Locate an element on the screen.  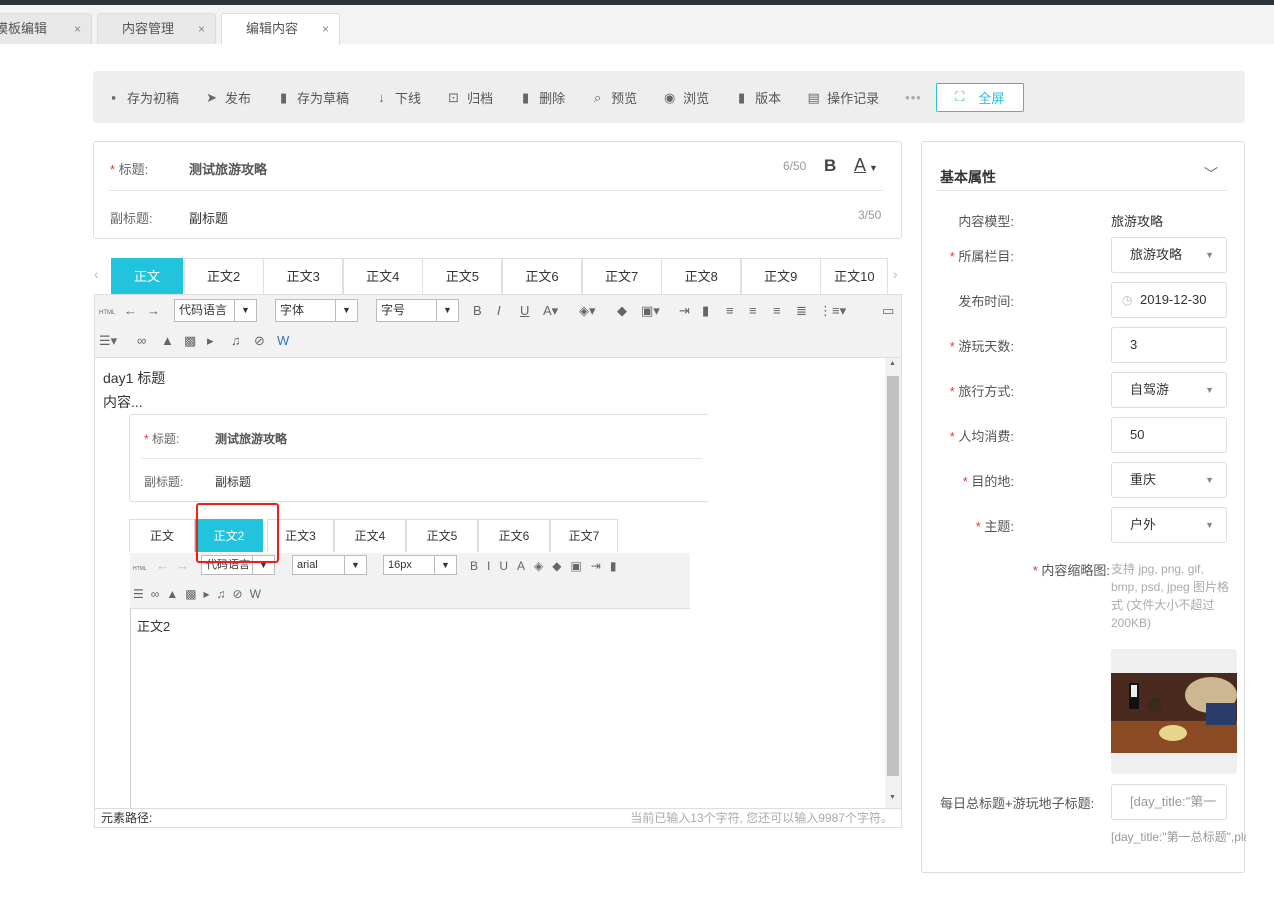
field-input: 重庆 ▼ is located at coordinates (1169, 480).